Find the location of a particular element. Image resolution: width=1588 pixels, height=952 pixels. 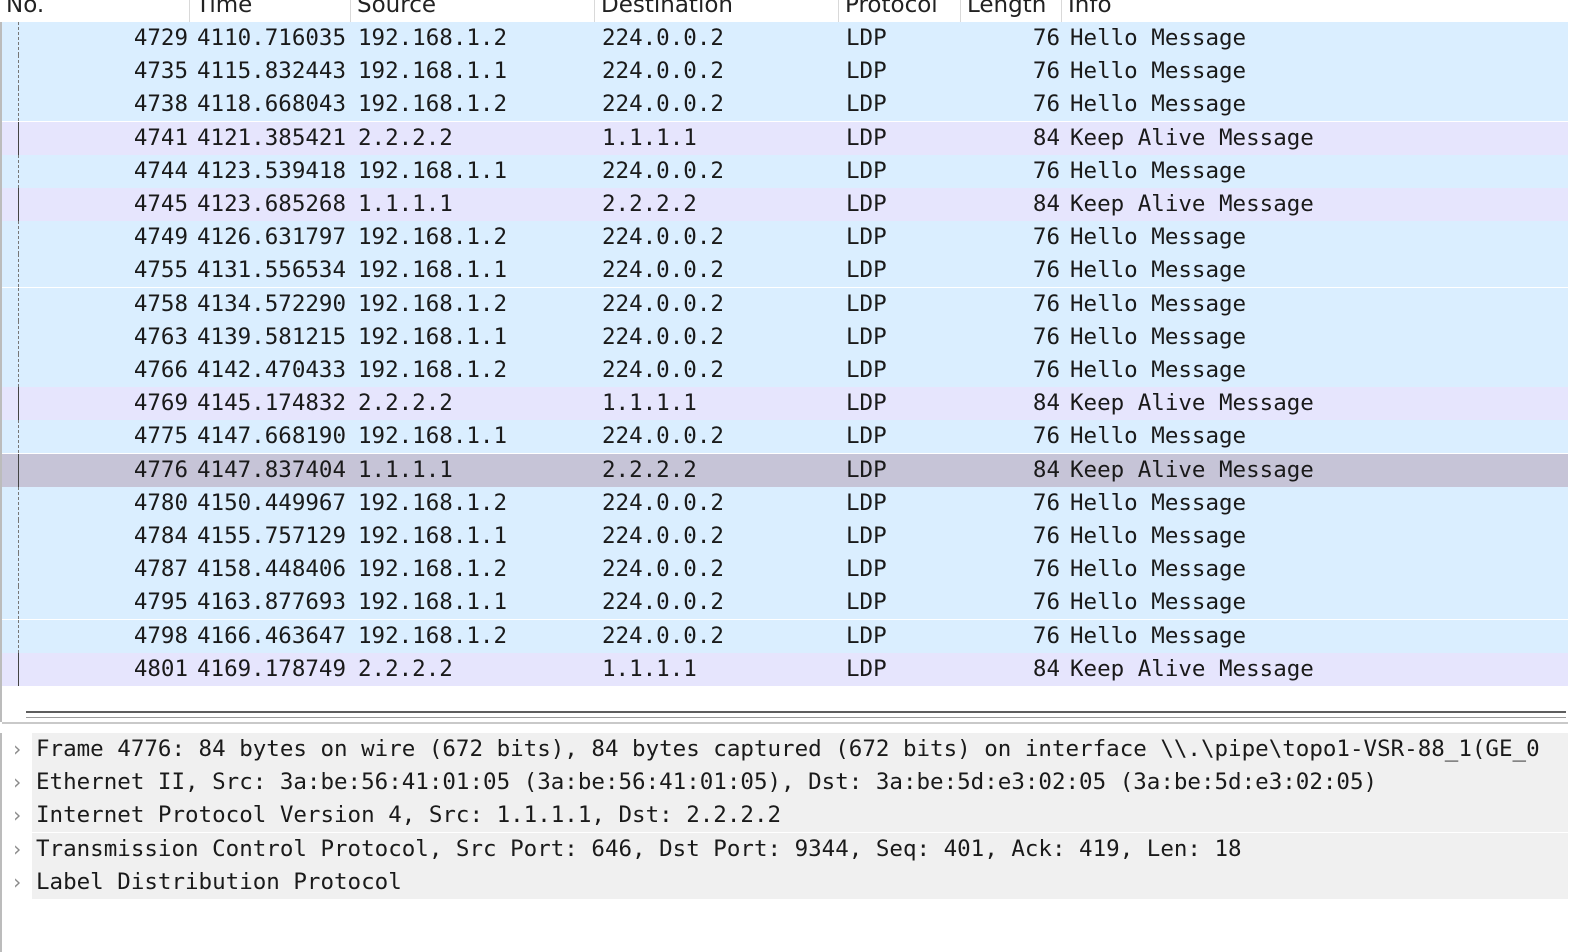

packet-time: 4123.685268 is located at coordinates (272, 204).